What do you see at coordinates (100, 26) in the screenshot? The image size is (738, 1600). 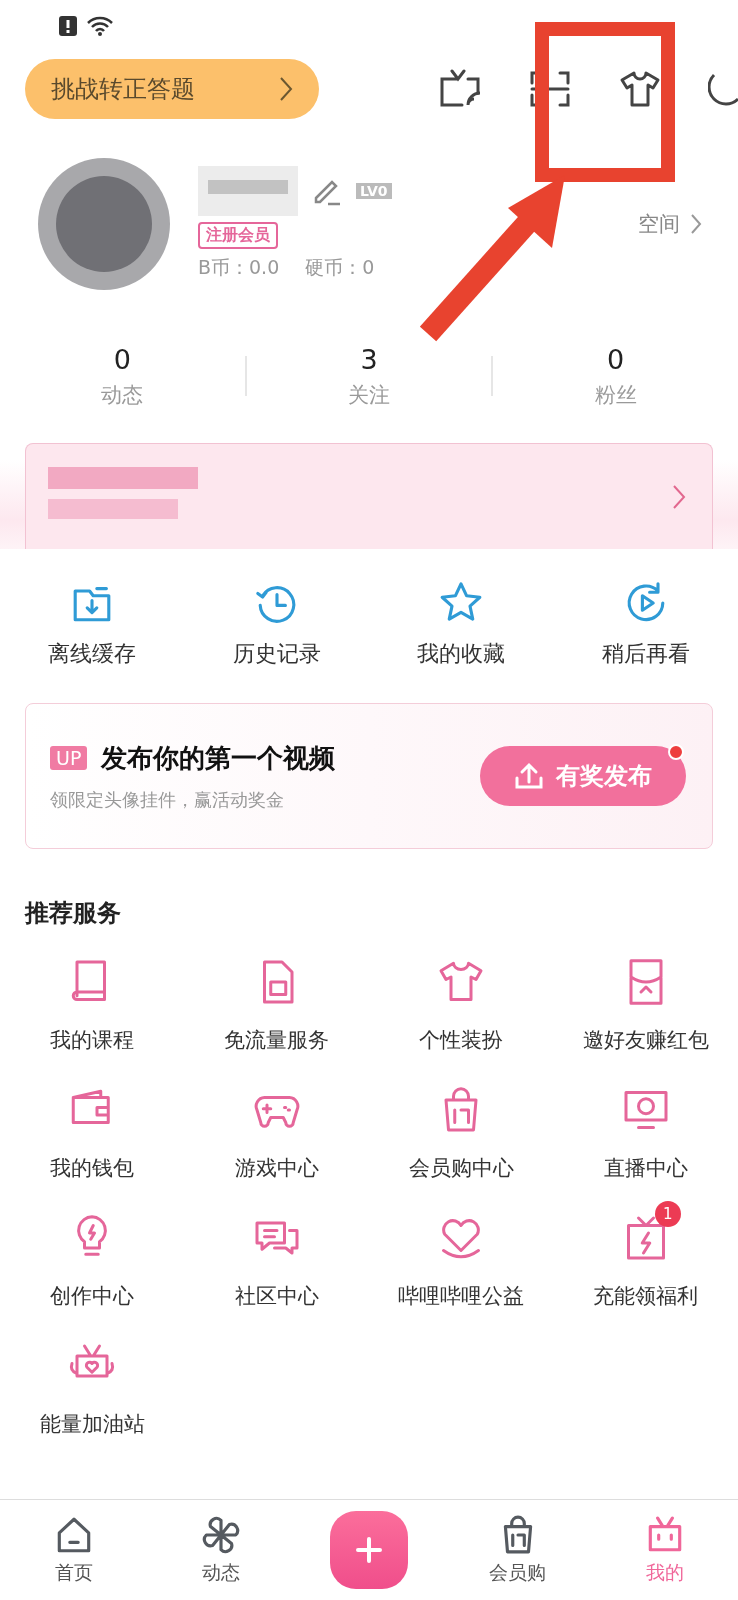 I see `wifi-icon` at bounding box center [100, 26].